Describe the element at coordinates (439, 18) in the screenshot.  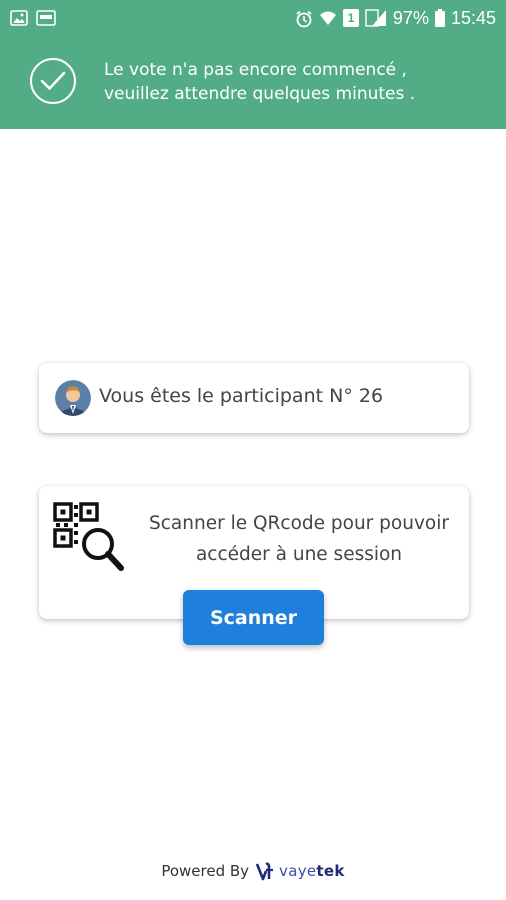
I see `battery-icon` at that location.